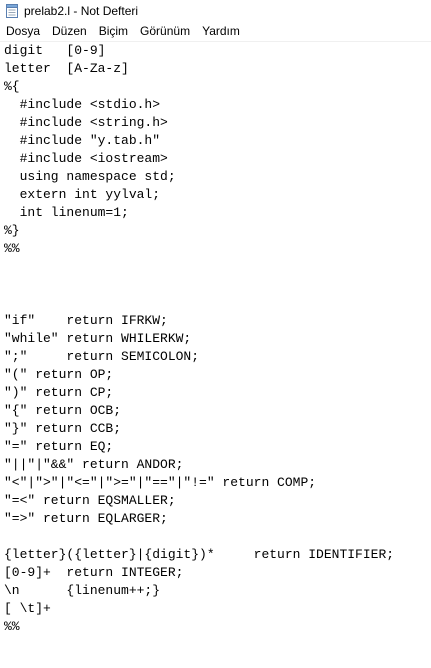 Image resolution: width=431 pixels, height=668 pixels. What do you see at coordinates (82, 590) in the screenshot?
I see `code-line: \n {linenum++;}` at bounding box center [82, 590].